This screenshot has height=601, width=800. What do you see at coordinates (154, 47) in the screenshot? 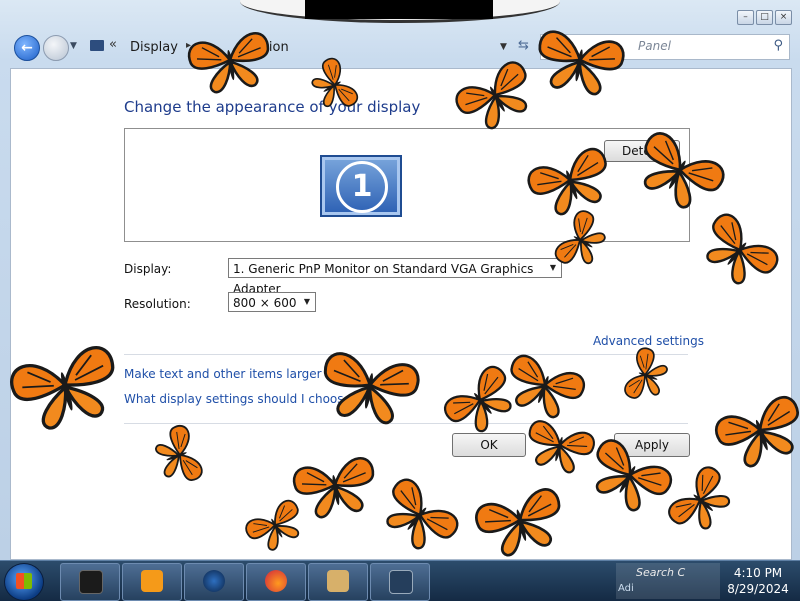
I see `breadcrumb-display: Display` at bounding box center [154, 47].